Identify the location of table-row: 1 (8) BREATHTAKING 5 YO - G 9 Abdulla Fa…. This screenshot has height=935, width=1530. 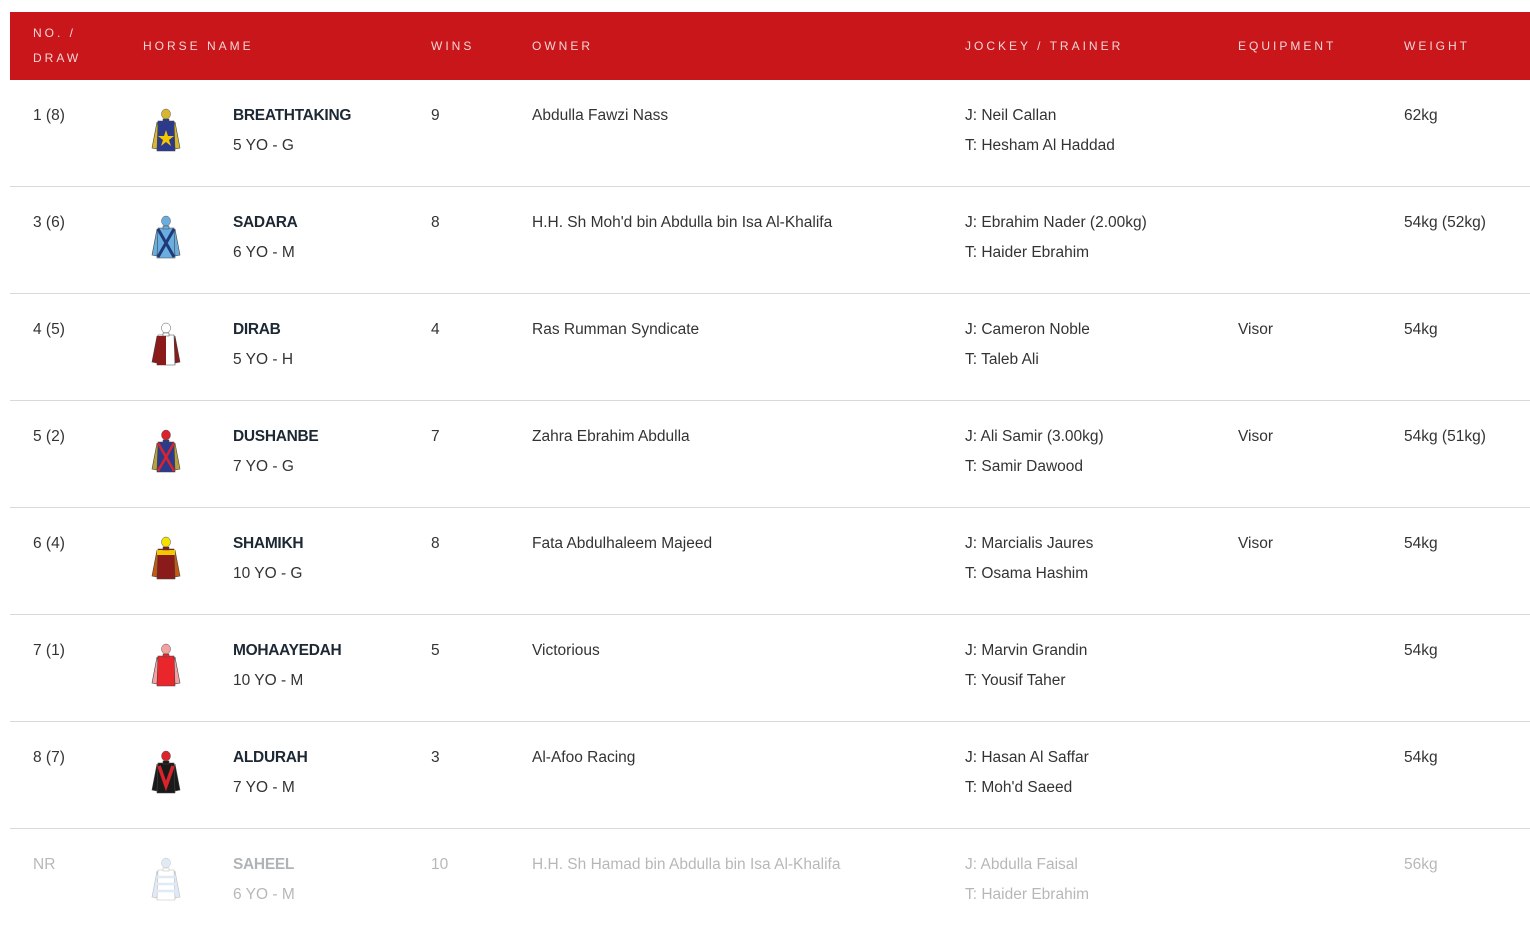
(770, 133).